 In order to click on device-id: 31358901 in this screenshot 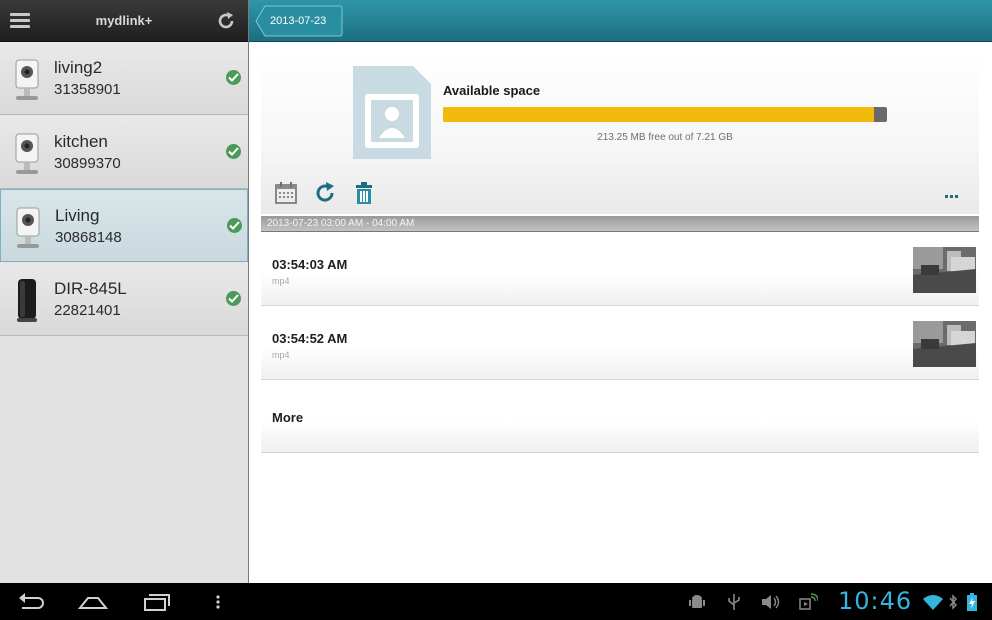, I will do `click(87, 89)`.